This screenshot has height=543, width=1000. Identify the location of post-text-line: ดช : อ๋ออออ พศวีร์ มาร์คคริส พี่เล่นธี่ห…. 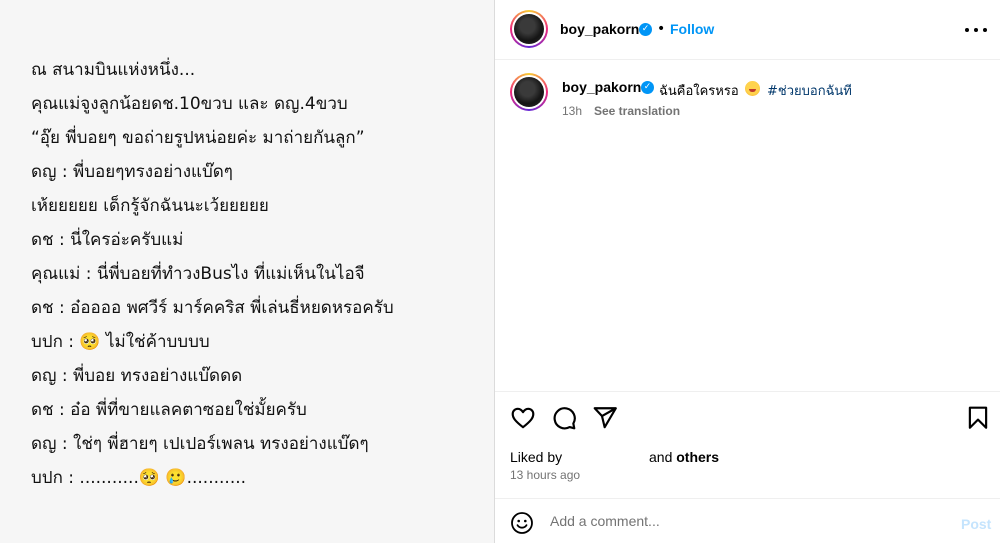
(212, 308).